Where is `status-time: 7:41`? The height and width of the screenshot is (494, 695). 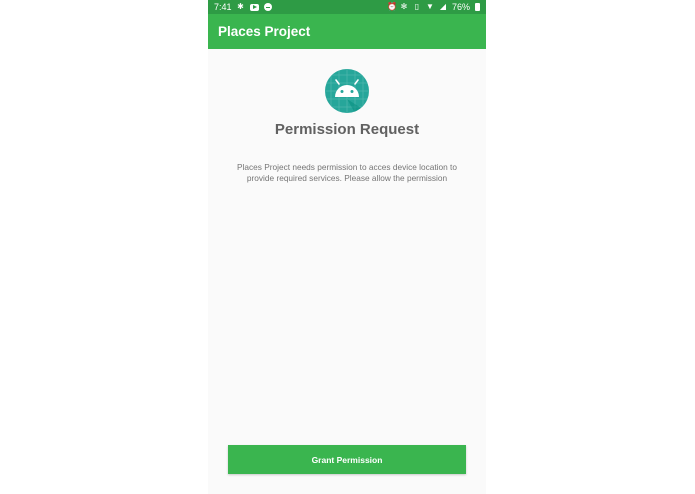 status-time: 7:41 is located at coordinates (223, 7).